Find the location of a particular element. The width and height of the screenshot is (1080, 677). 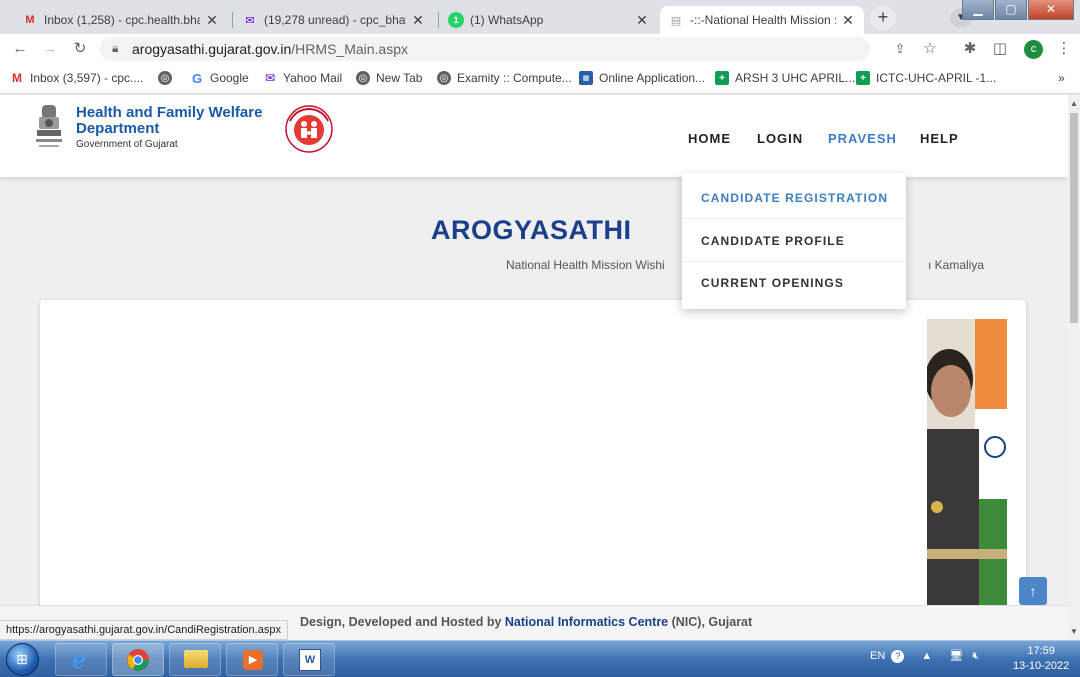

url-host: arogyasathi.gujarat.gov.in is located at coordinates (212, 49).